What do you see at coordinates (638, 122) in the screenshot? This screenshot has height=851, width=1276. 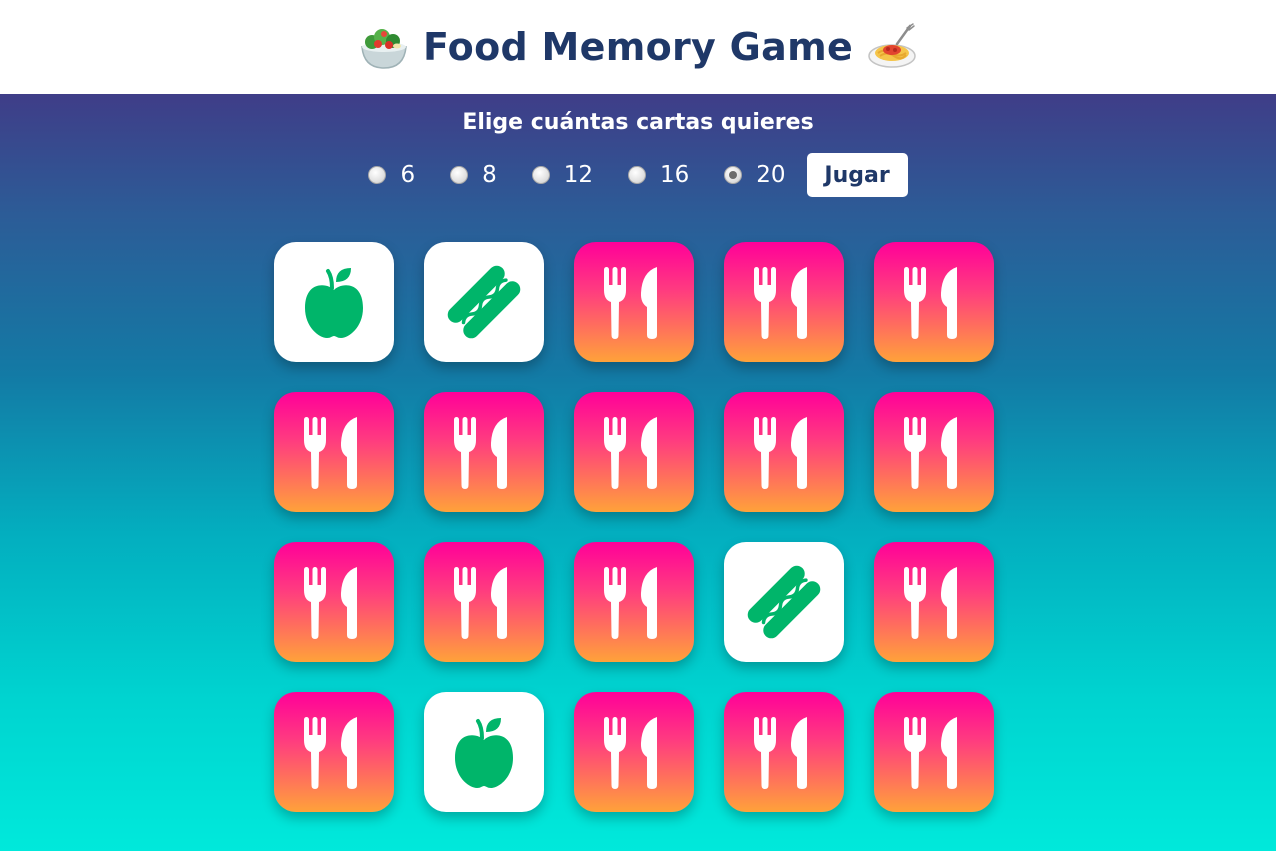 I see `card-count-prompt: Elige cuántas cartas quieres` at bounding box center [638, 122].